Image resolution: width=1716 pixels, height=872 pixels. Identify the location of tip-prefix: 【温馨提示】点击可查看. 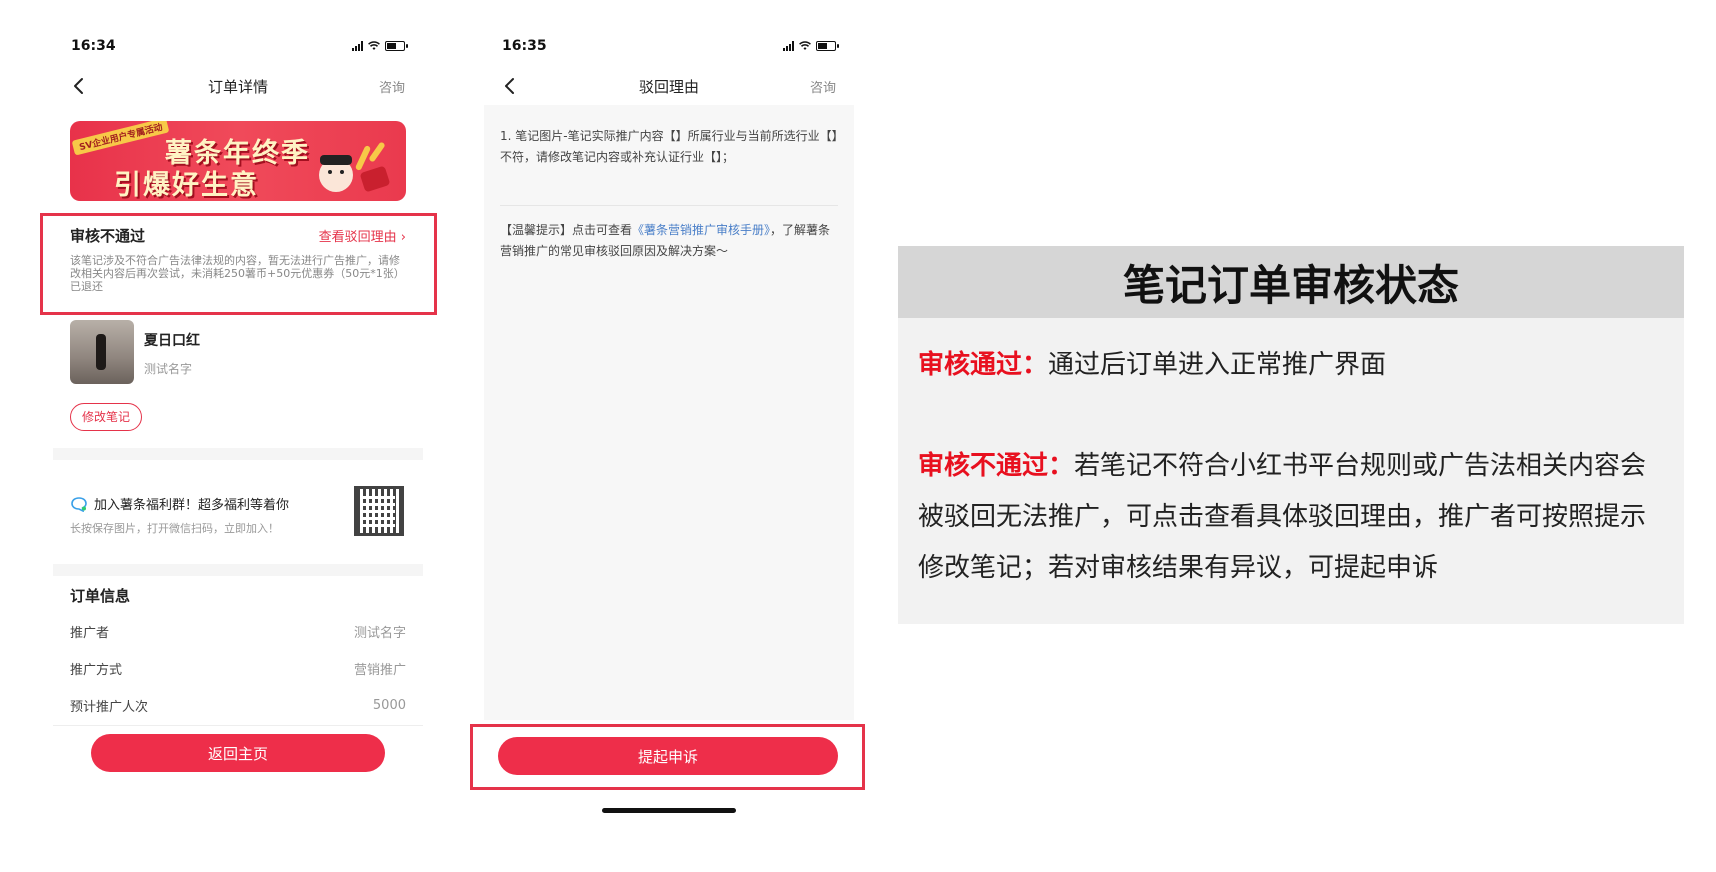
(566, 230).